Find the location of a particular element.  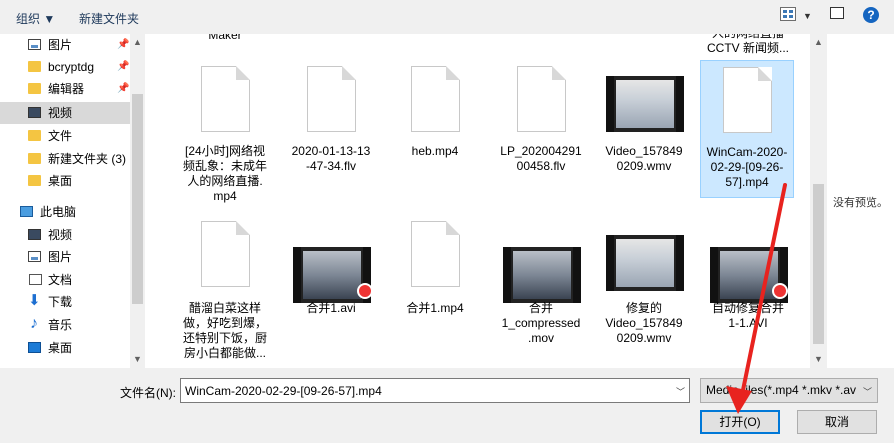

nav-item-label: 编辑器 is located at coordinates (66, 89).